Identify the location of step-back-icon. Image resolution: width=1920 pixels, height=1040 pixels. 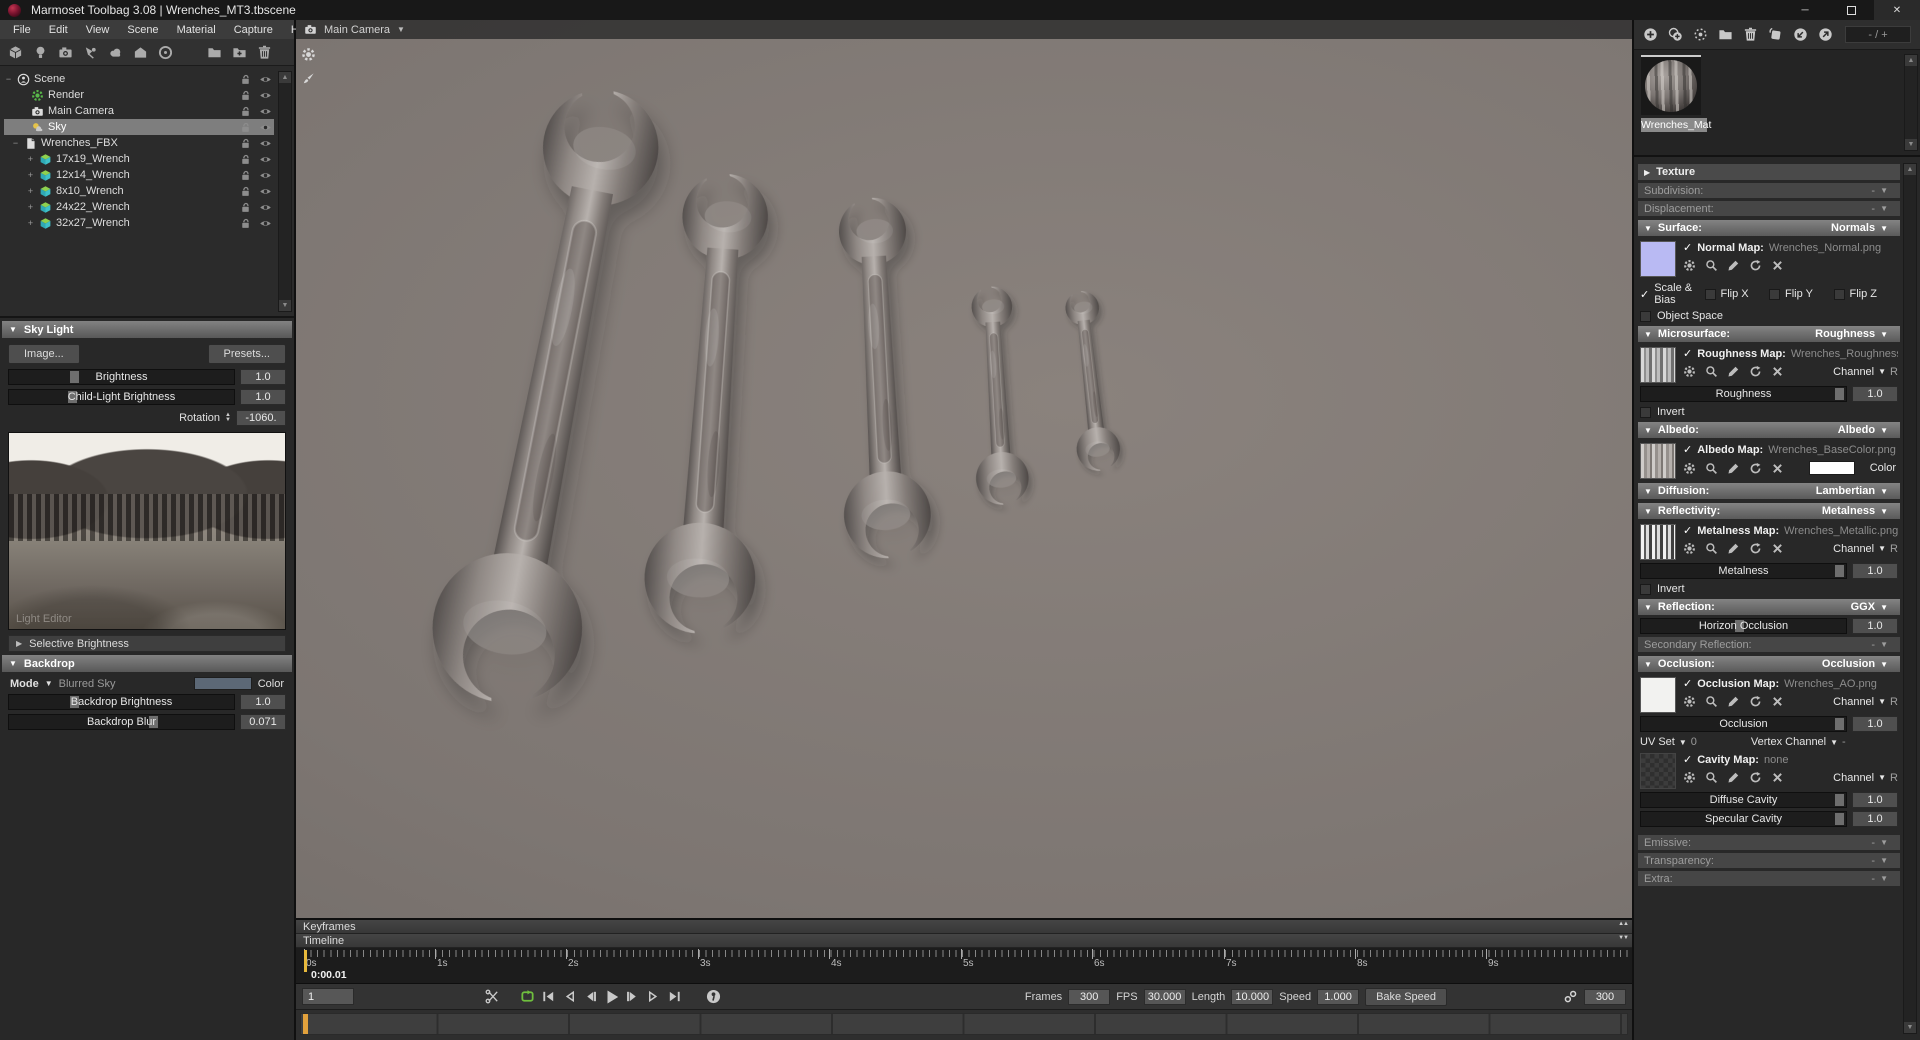
(590, 997).